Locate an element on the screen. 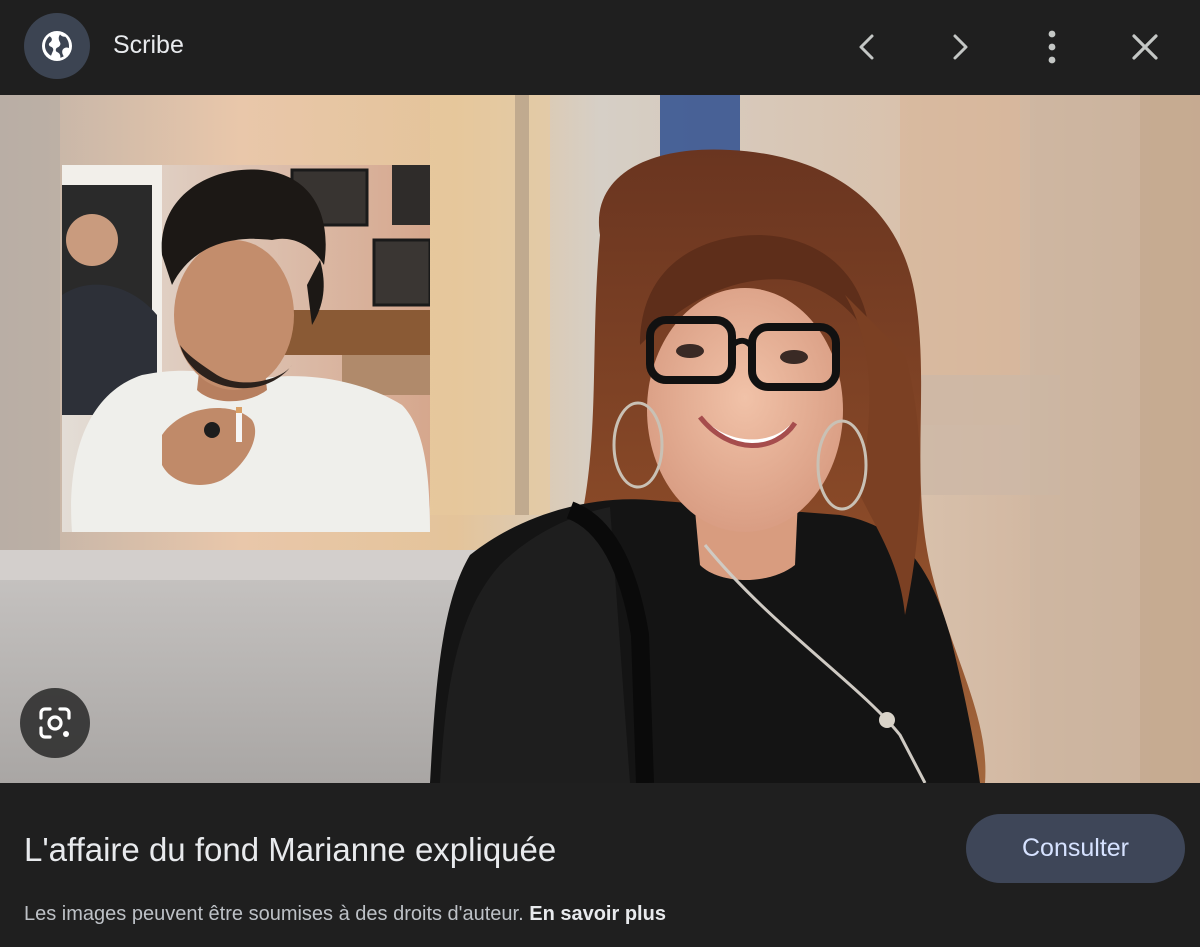  more-vert-icon is located at coordinates (1052, 47).